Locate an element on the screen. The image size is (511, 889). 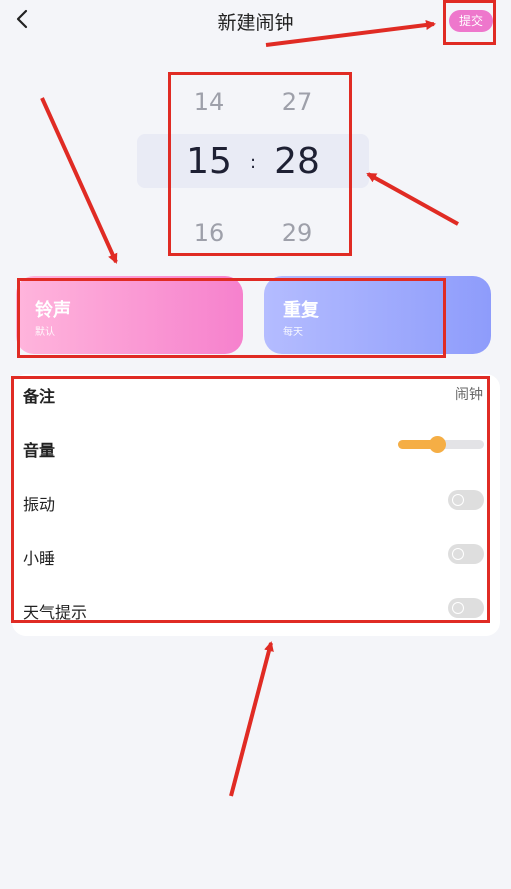
page-title: 新建闹钟 is located at coordinates (255, 23).